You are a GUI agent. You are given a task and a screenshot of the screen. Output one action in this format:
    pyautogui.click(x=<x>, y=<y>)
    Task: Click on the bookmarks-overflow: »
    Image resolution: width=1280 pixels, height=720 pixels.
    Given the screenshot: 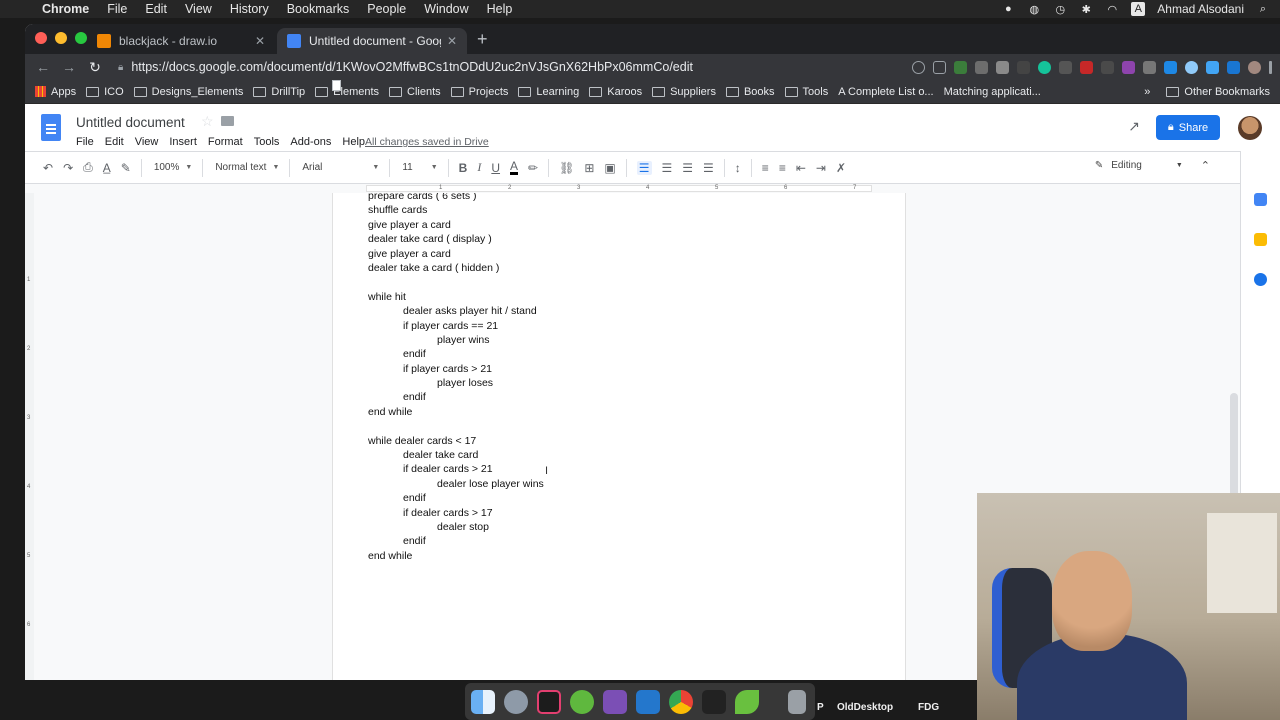 What is the action you would take?
    pyautogui.click(x=1147, y=92)
    